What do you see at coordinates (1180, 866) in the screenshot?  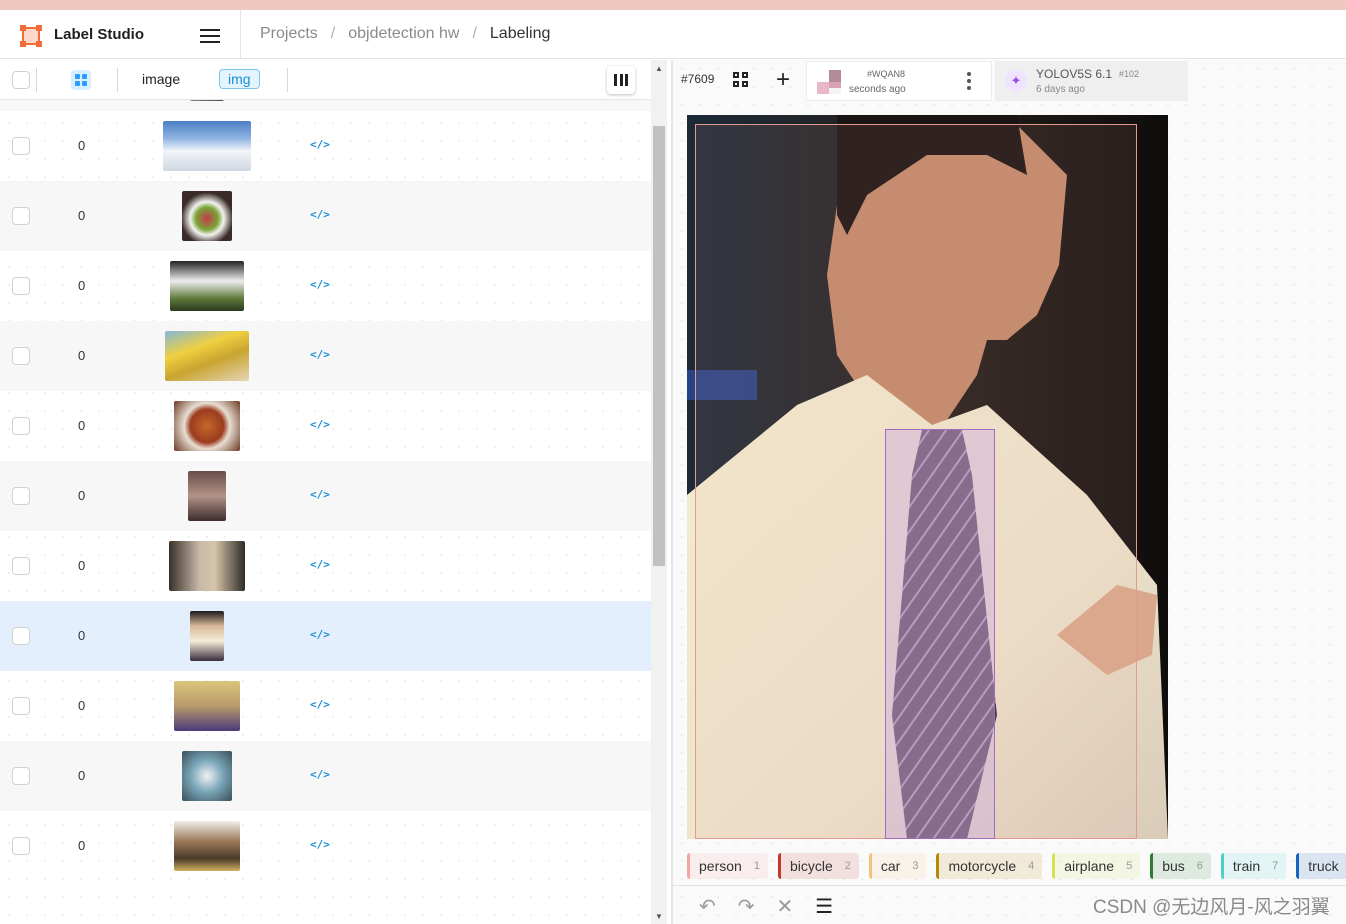 I see `label-bus: bus 6` at bounding box center [1180, 866].